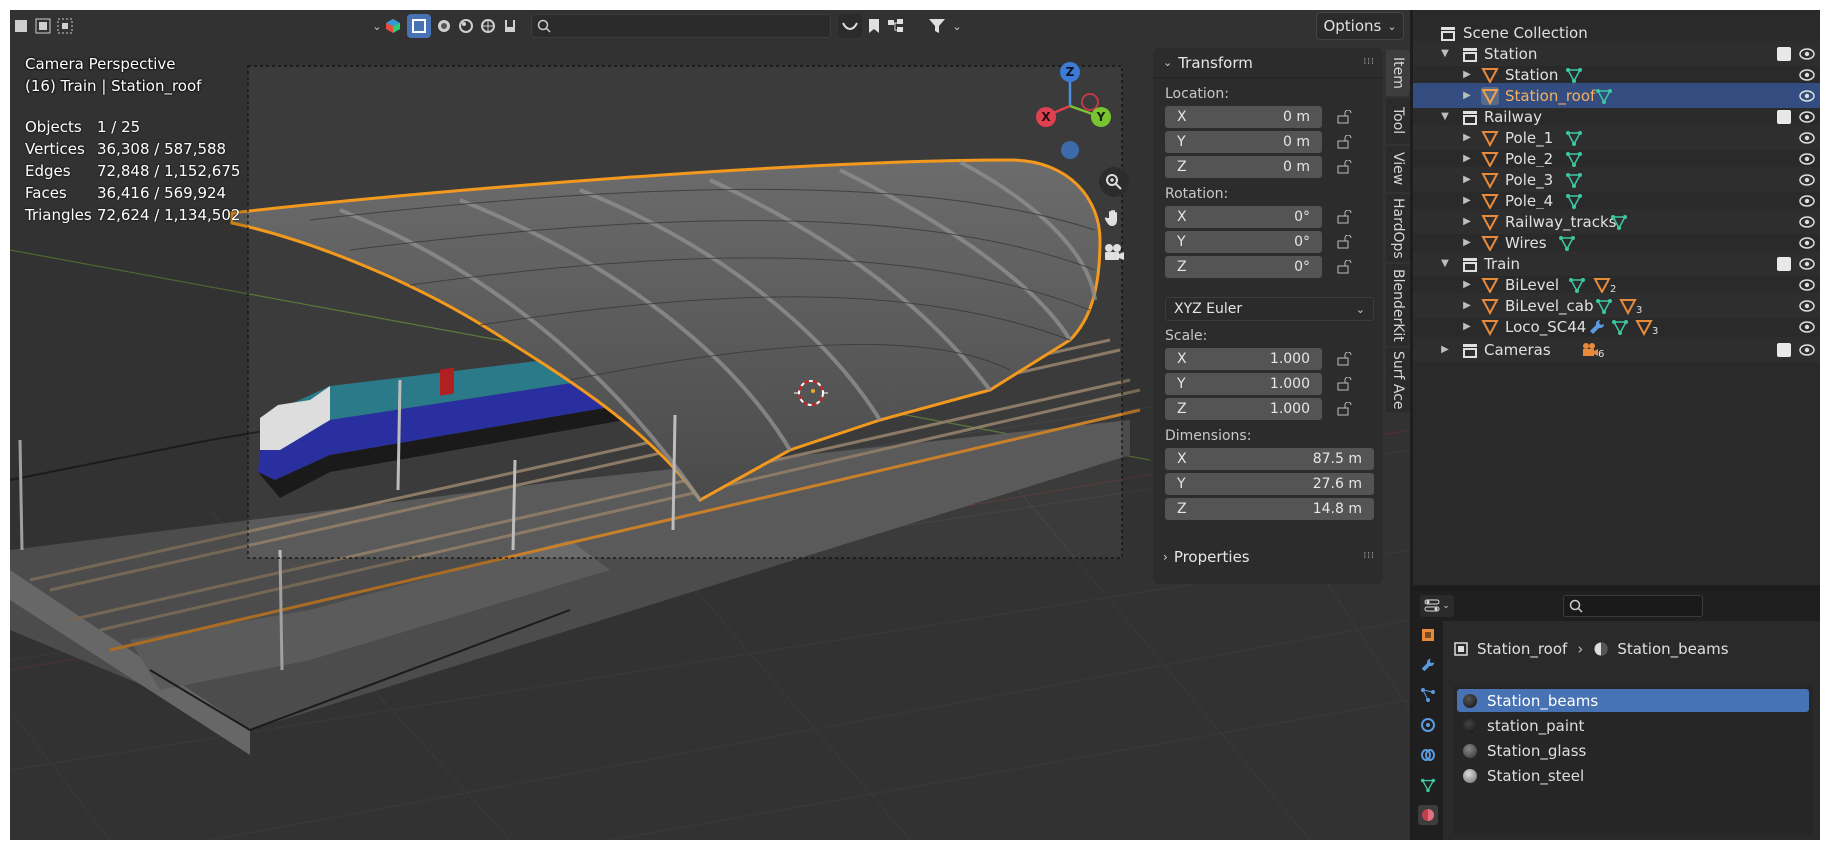  I want to click on camera-icon, so click(1590, 350).